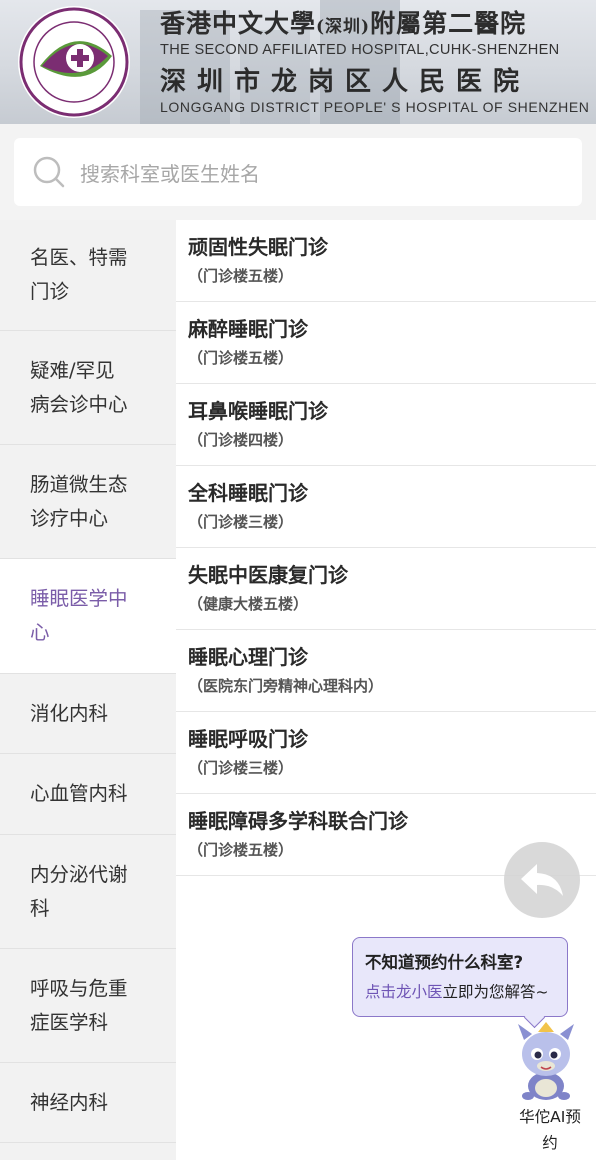 This screenshot has height=1160, width=596. What do you see at coordinates (248, 604) in the screenshot?
I see `clinic-location: （健康大楼五楼）` at bounding box center [248, 604].